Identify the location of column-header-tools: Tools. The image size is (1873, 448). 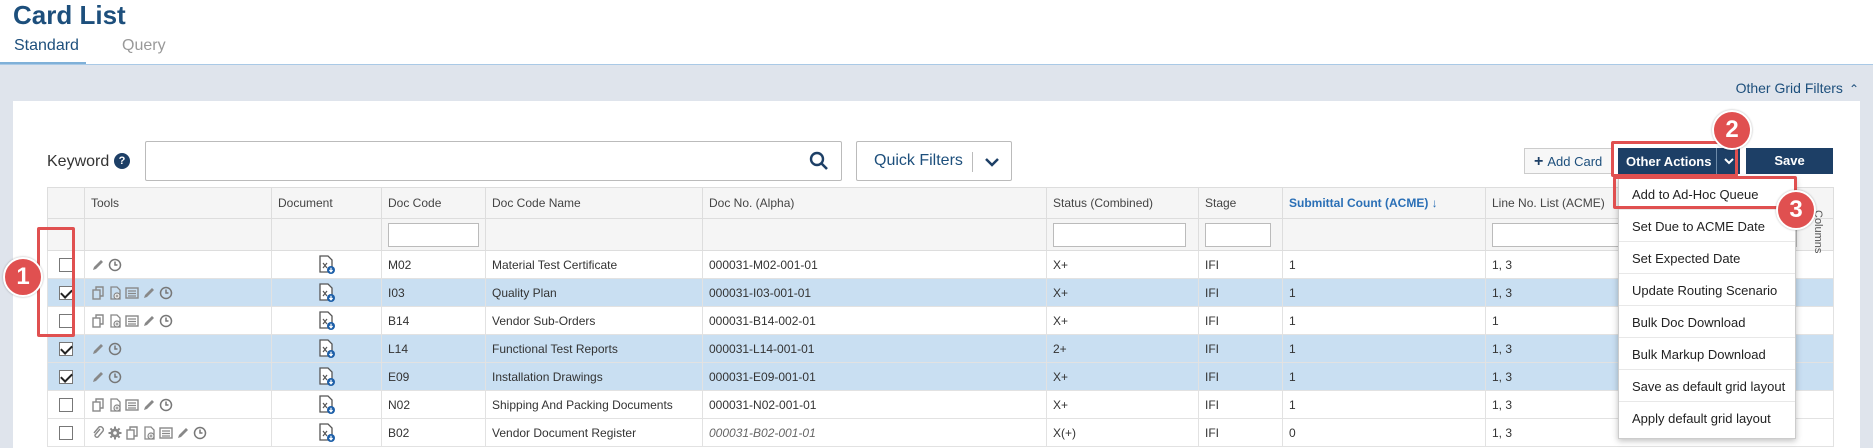
(178, 203).